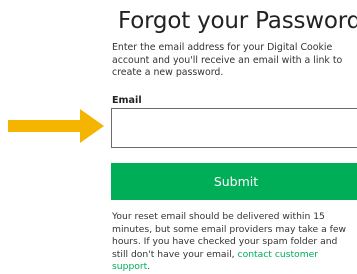 The width and height of the screenshot is (357, 274). What do you see at coordinates (149, 267) in the screenshot?
I see `reset-note-end: .` at bounding box center [149, 267].